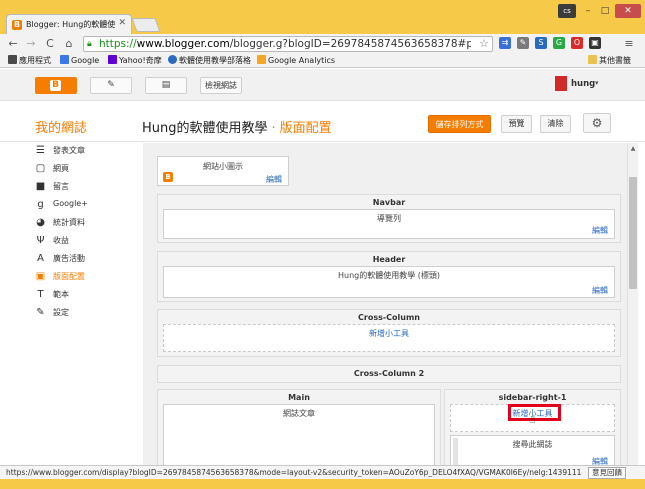  Describe the element at coordinates (40, 168) in the screenshot. I see `pages-icon: ▢` at that location.